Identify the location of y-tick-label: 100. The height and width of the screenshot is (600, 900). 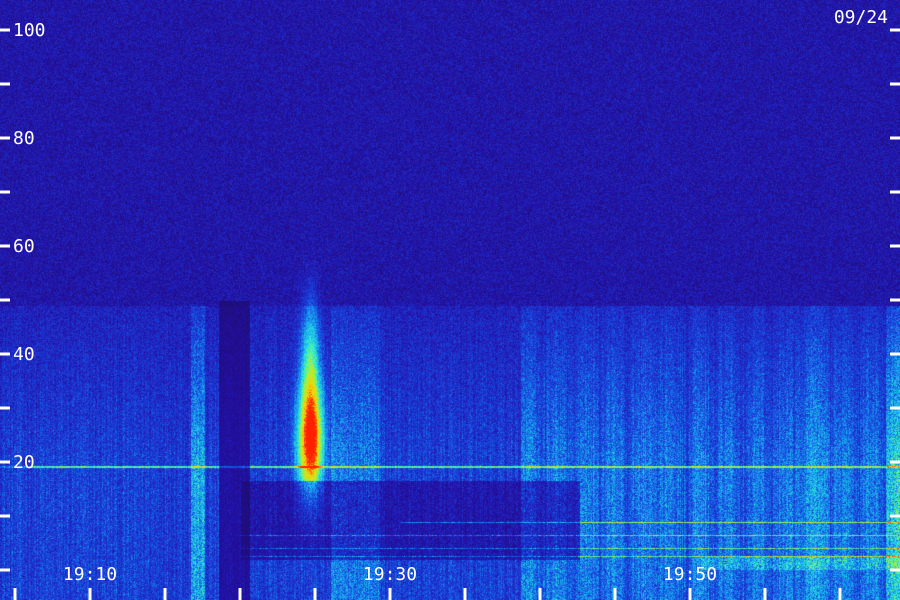
(29, 30).